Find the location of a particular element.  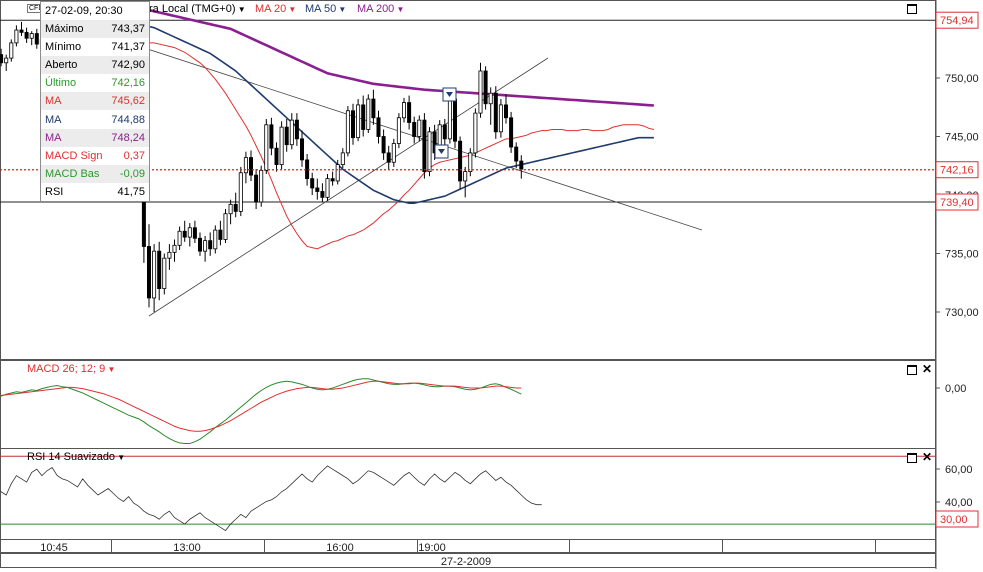

chevron-down-icon: ▼ is located at coordinates (120, 457).